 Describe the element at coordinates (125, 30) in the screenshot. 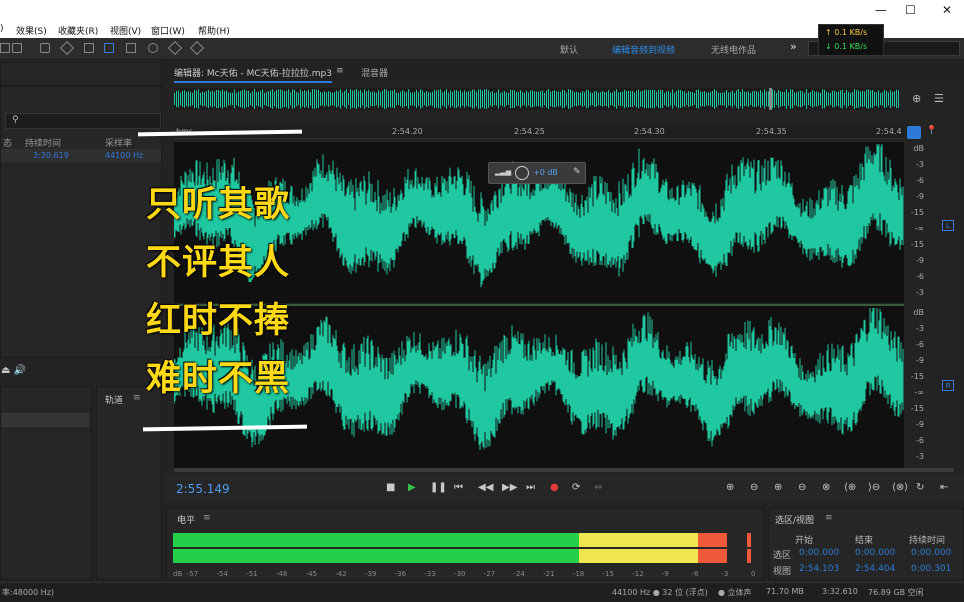

I see `menu-item-view: 视图(V)` at that location.